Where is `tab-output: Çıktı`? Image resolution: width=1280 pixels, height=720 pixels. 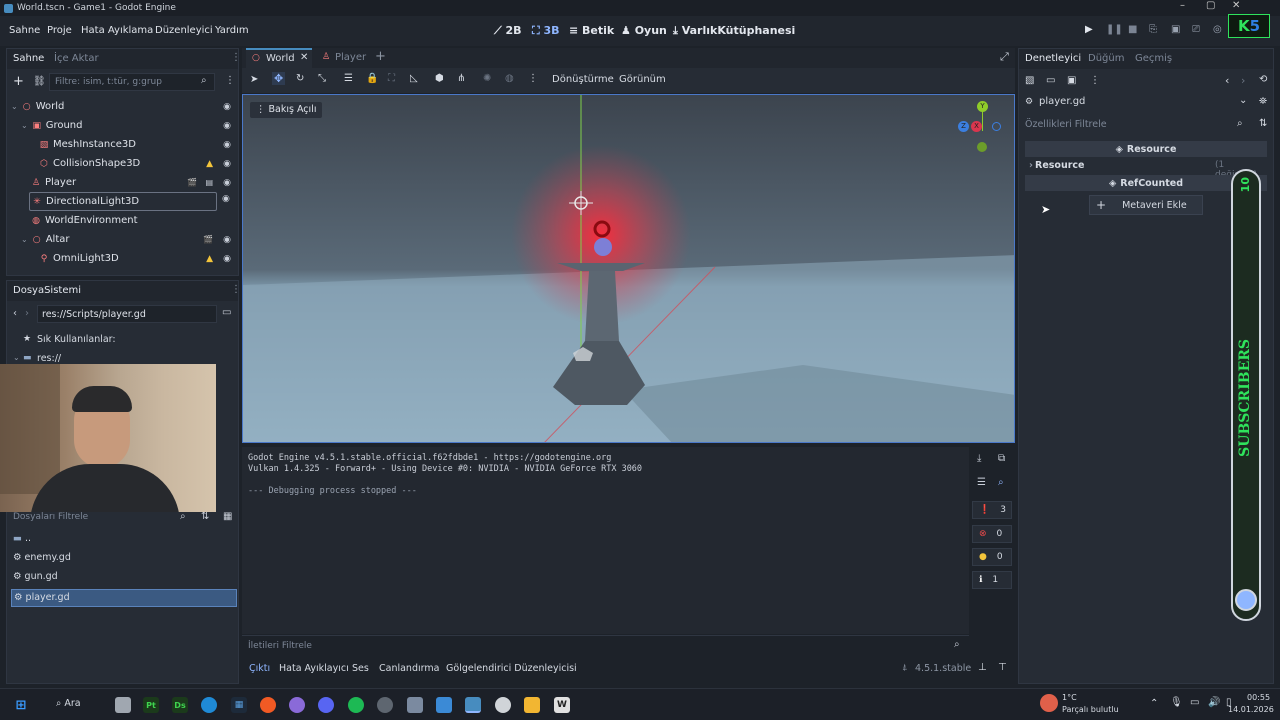
tab-output: Çıktı is located at coordinates (259, 668).